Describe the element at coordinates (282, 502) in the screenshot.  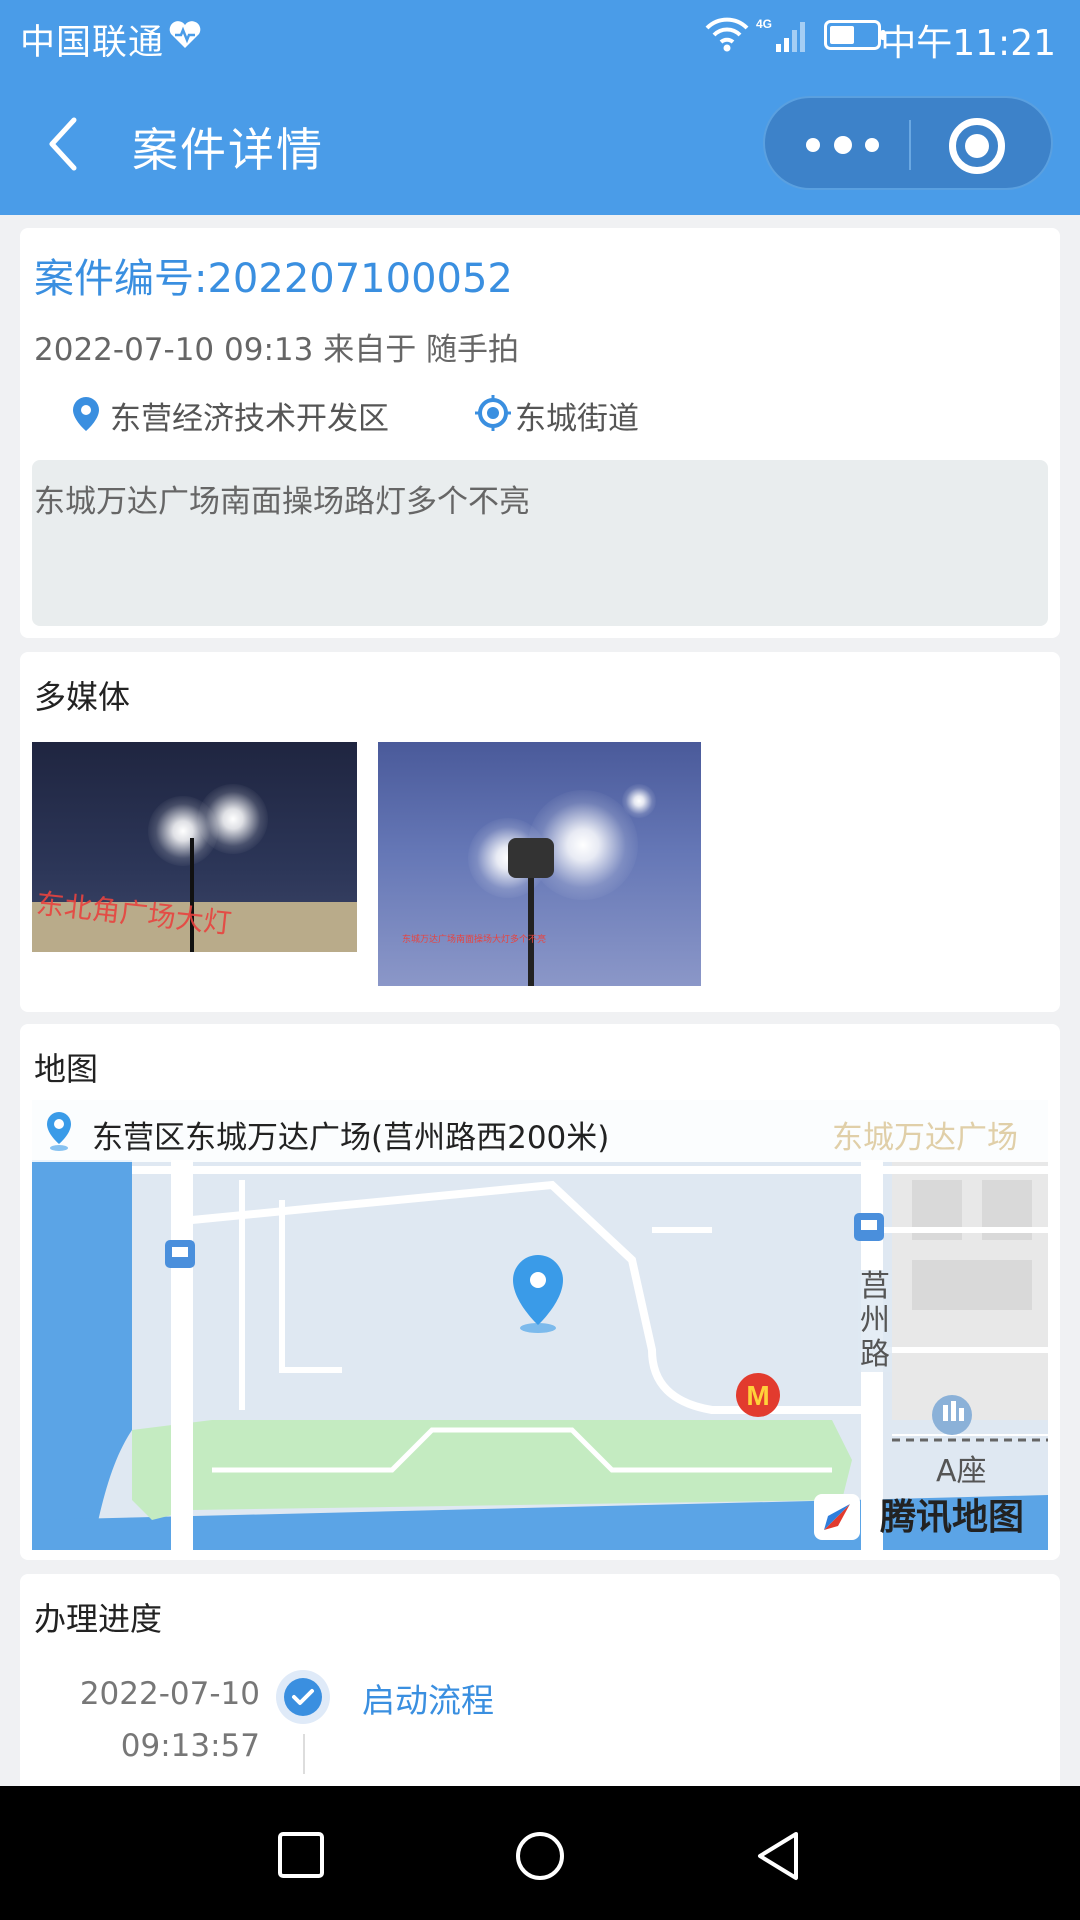
I see `case-description: 东城万达广场南面操场路灯多个不亮` at that location.